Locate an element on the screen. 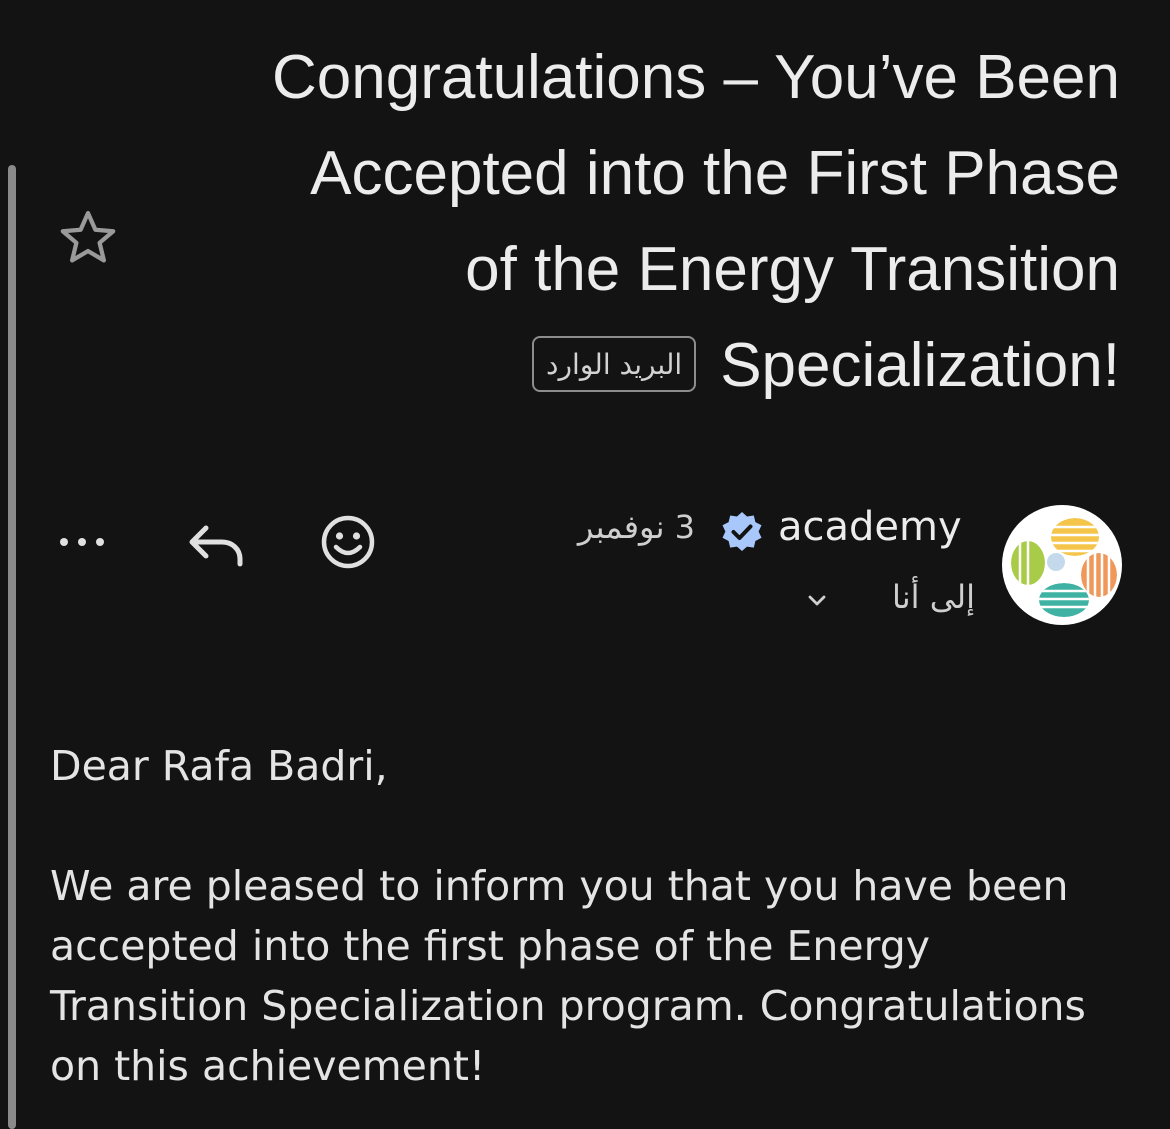 The width and height of the screenshot is (1170, 1129). email-greeting: Dear Rafa Badri, is located at coordinates (219, 766).